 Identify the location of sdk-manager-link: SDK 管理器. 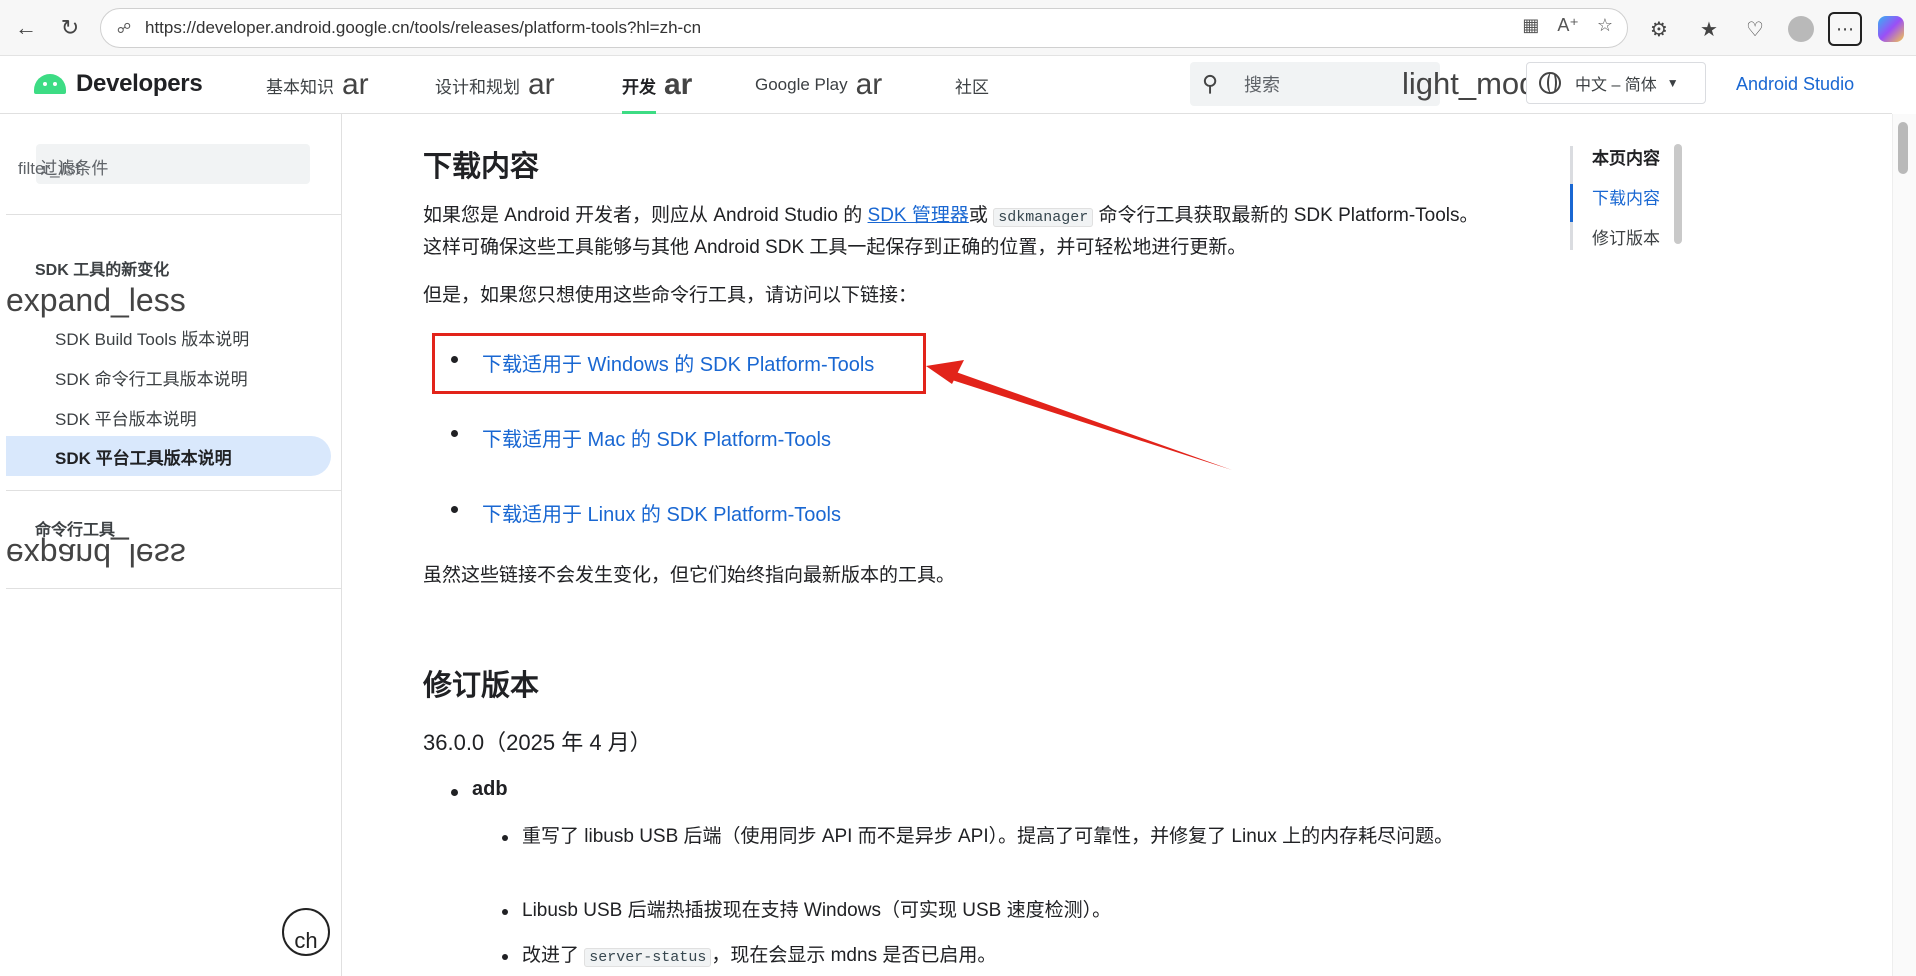
(918, 215).